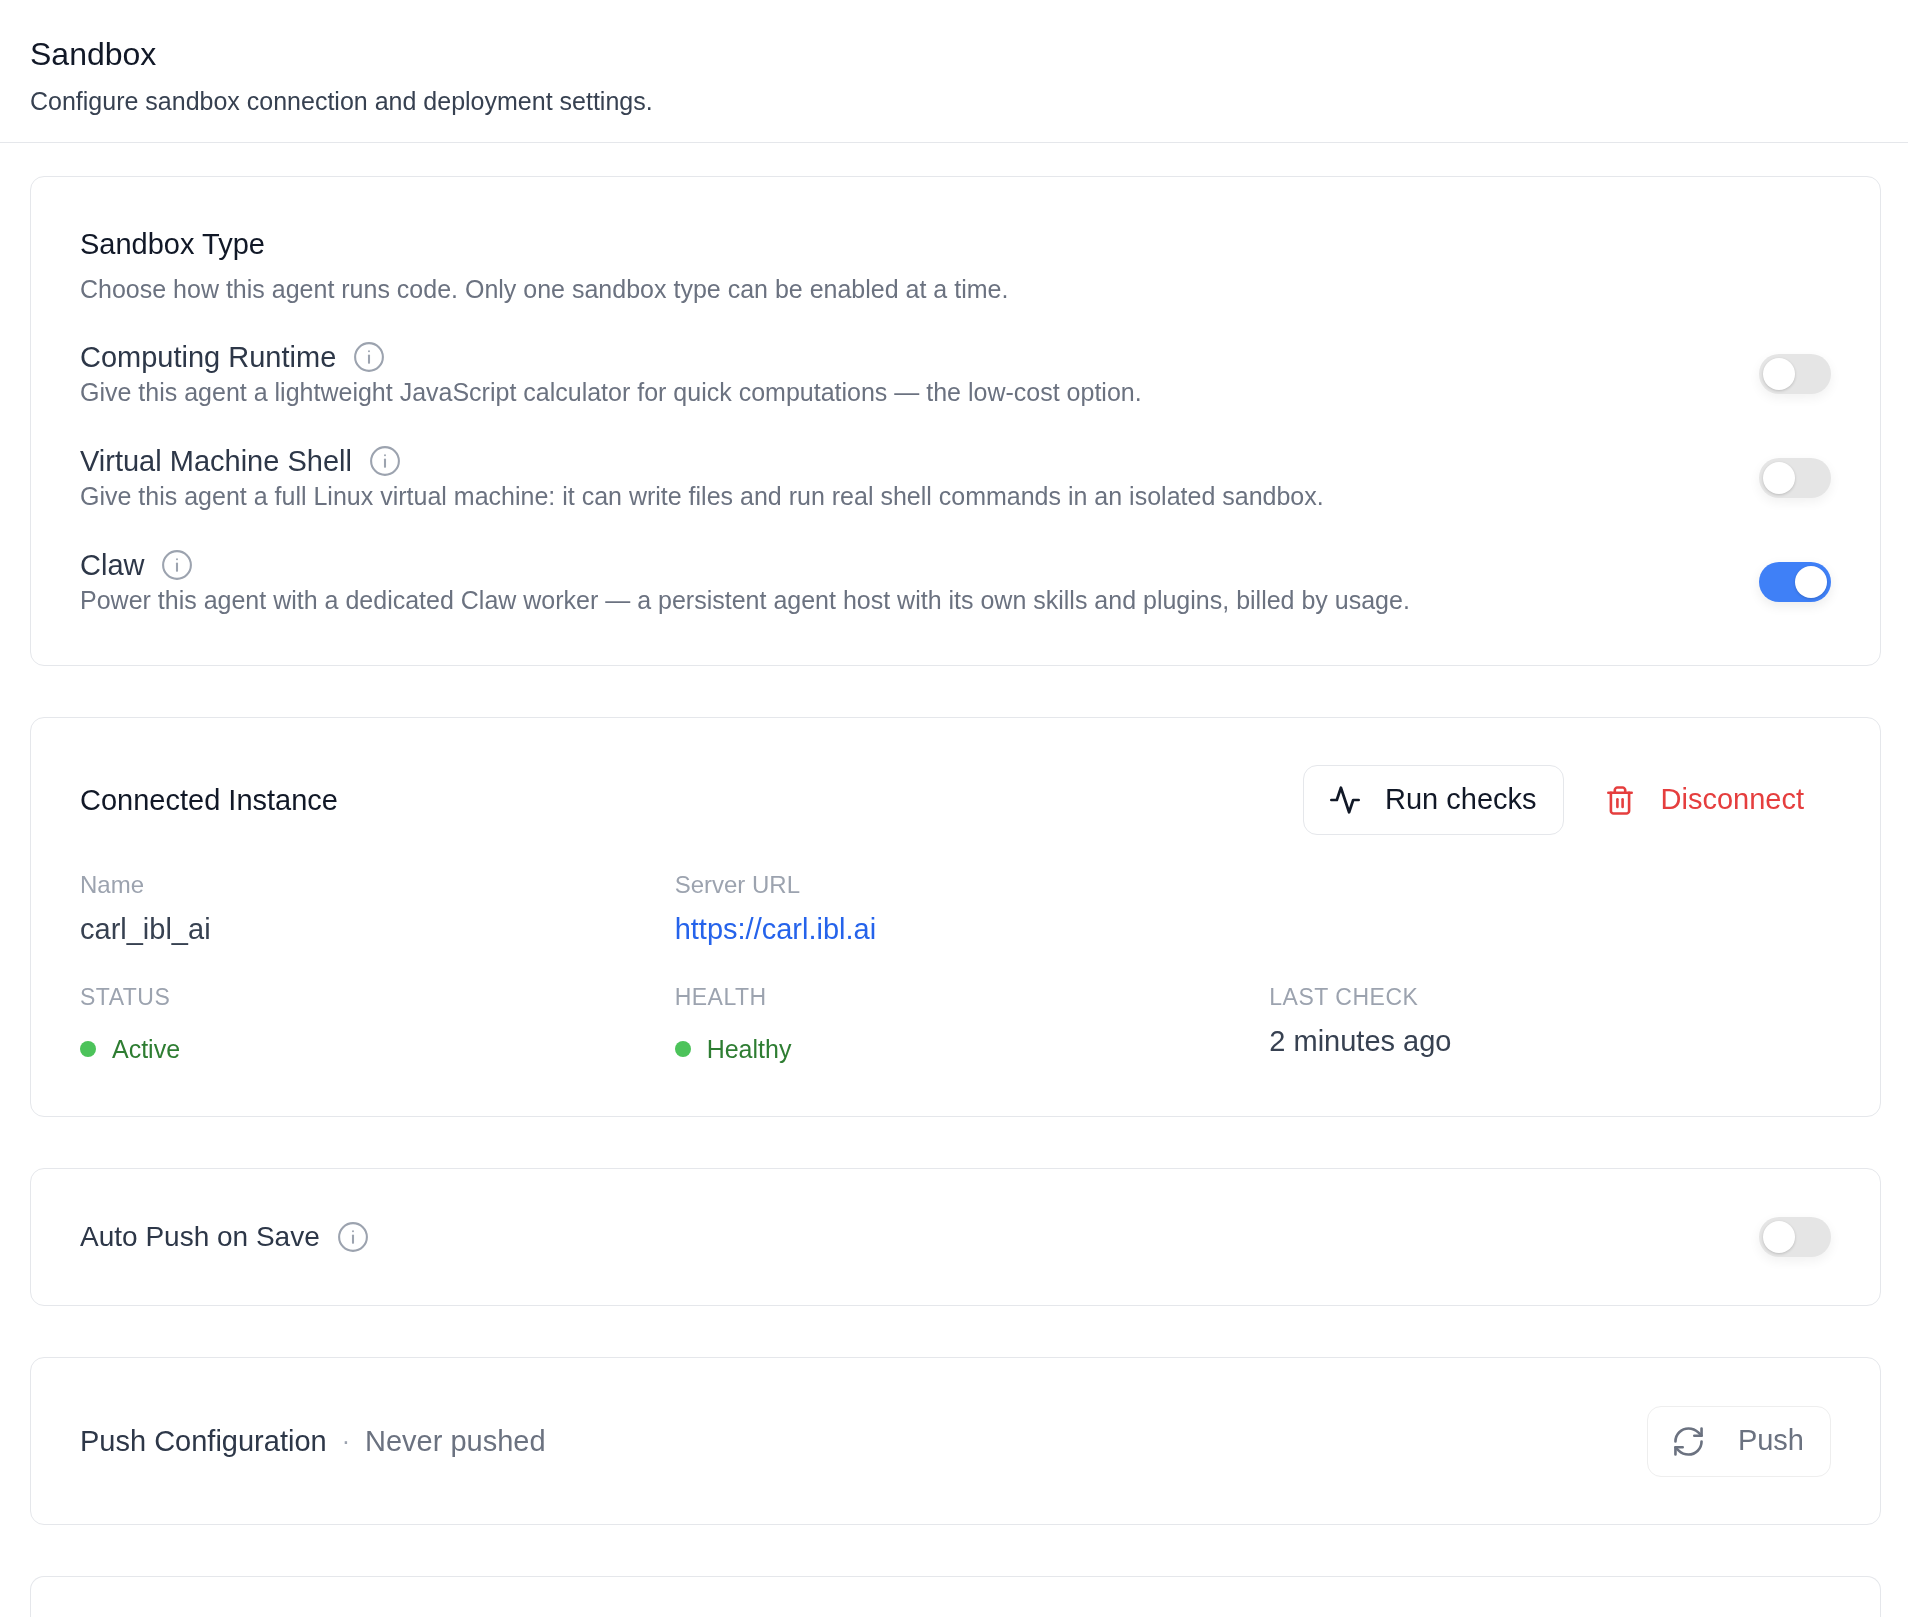 This screenshot has width=1908, height=1618. Describe the element at coordinates (1360, 1041) in the screenshot. I see `field-value: 2 minutes ago` at that location.